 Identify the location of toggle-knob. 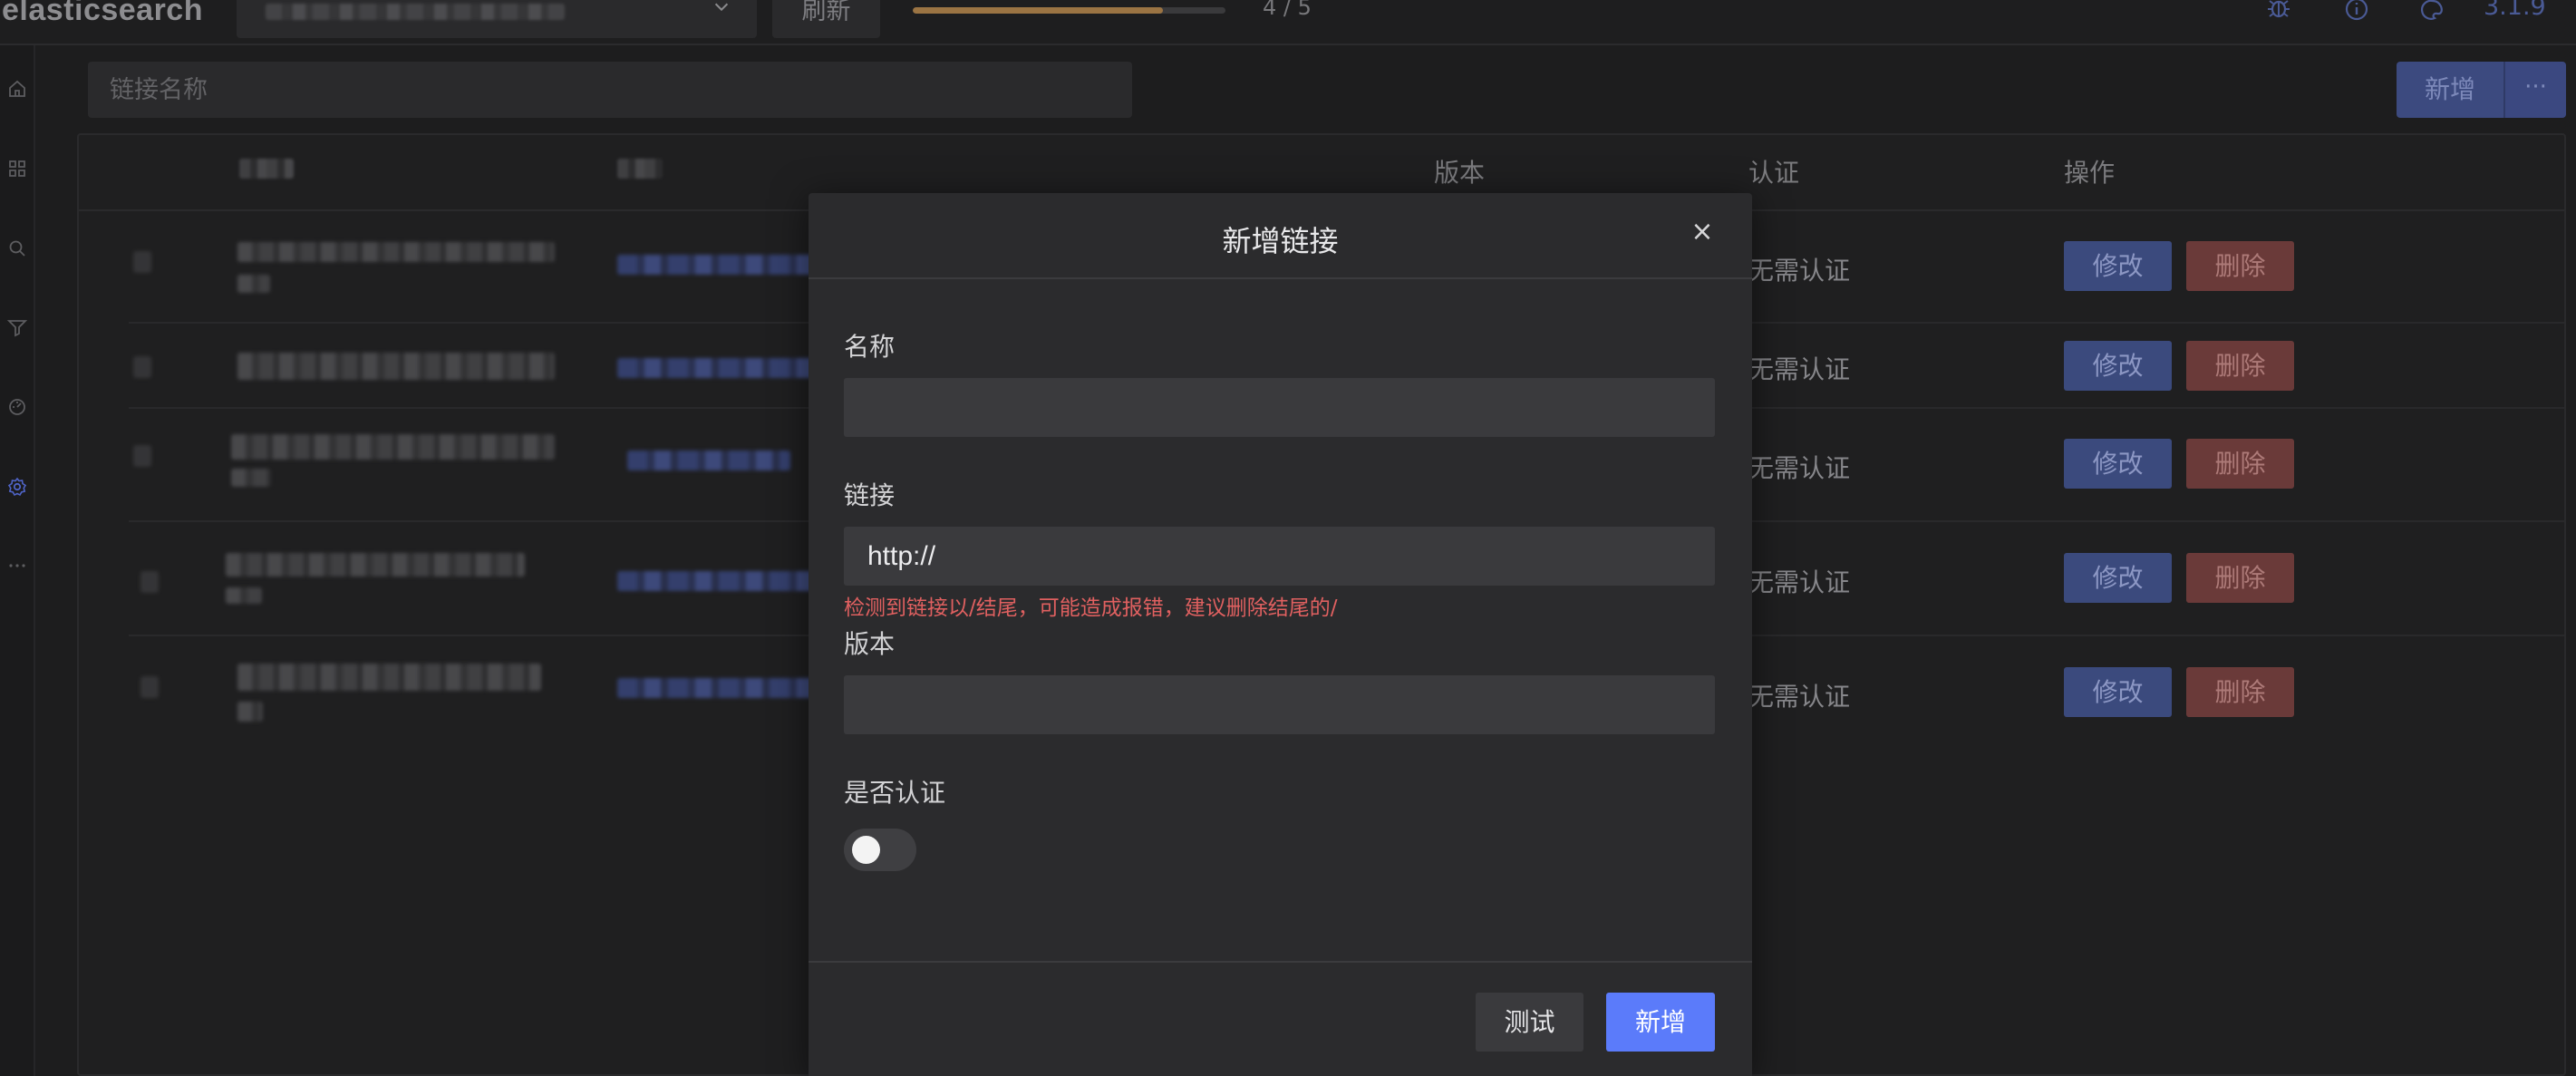
(866, 850).